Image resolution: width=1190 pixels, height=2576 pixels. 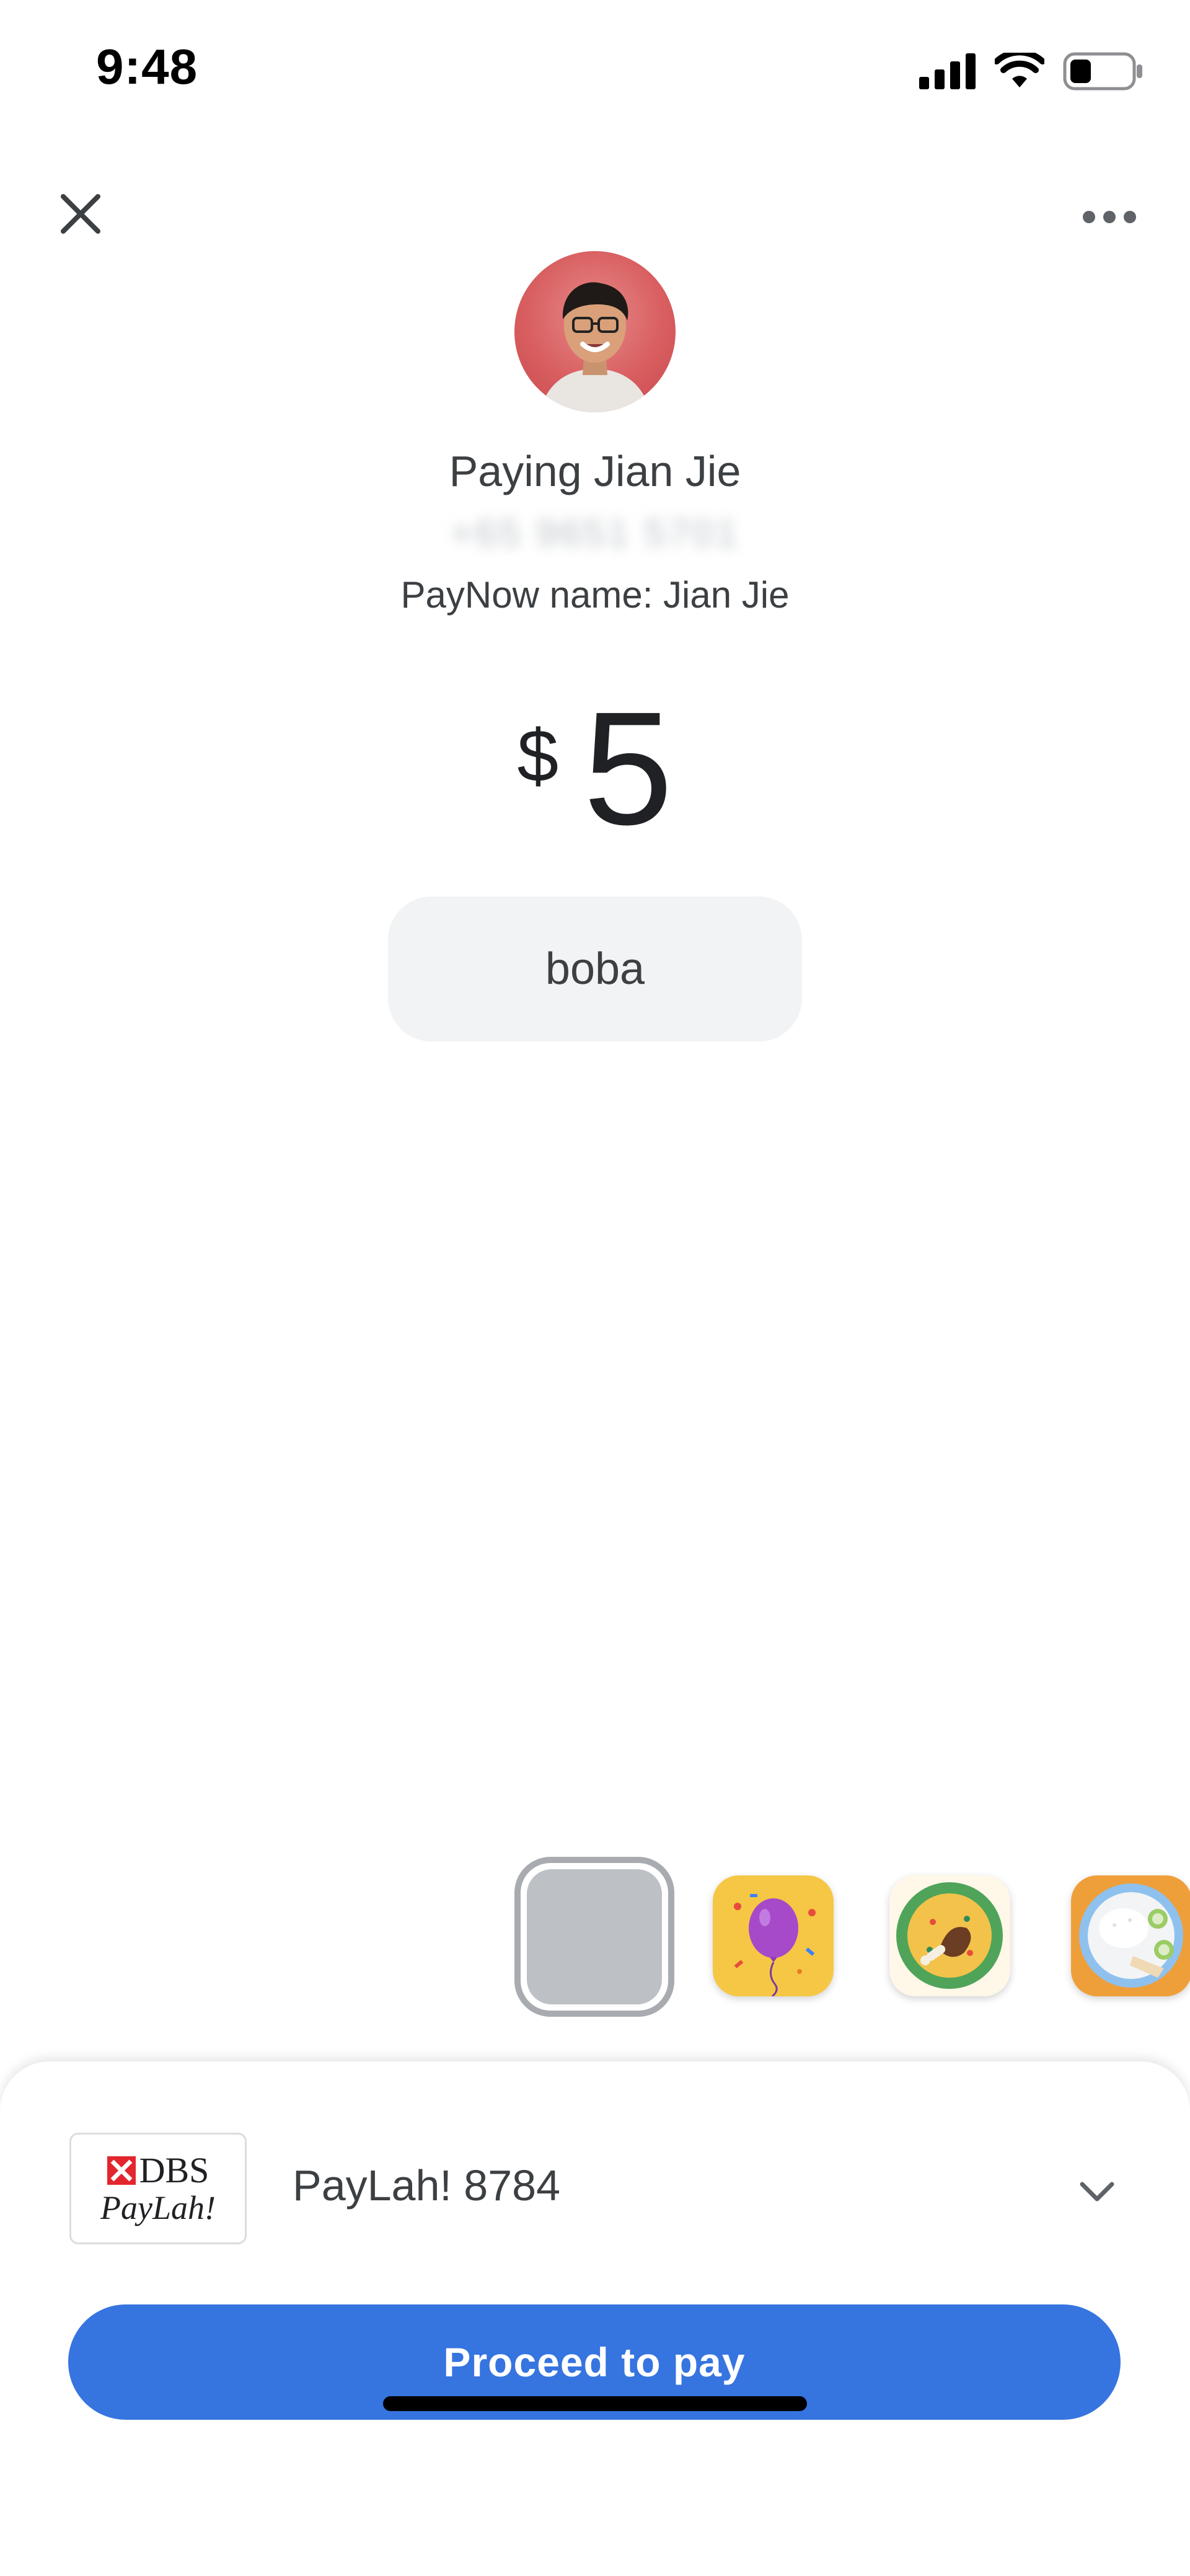 I want to click on food-plate-icon, so click(x=949, y=1936).